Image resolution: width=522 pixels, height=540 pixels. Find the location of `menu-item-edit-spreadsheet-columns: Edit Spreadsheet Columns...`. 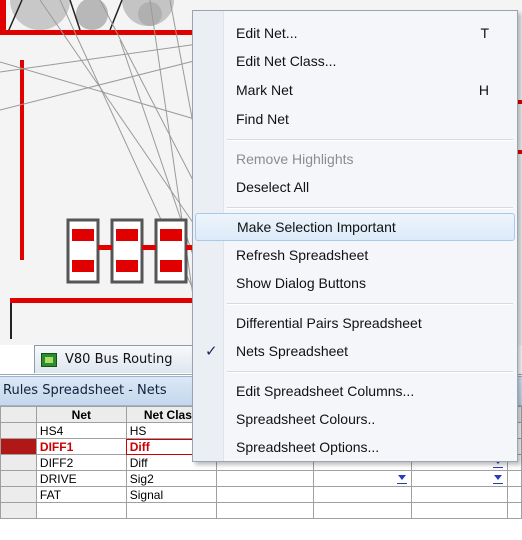

menu-item-edit-spreadsheet-columns: Edit Spreadsheet Columns... is located at coordinates (355, 391).